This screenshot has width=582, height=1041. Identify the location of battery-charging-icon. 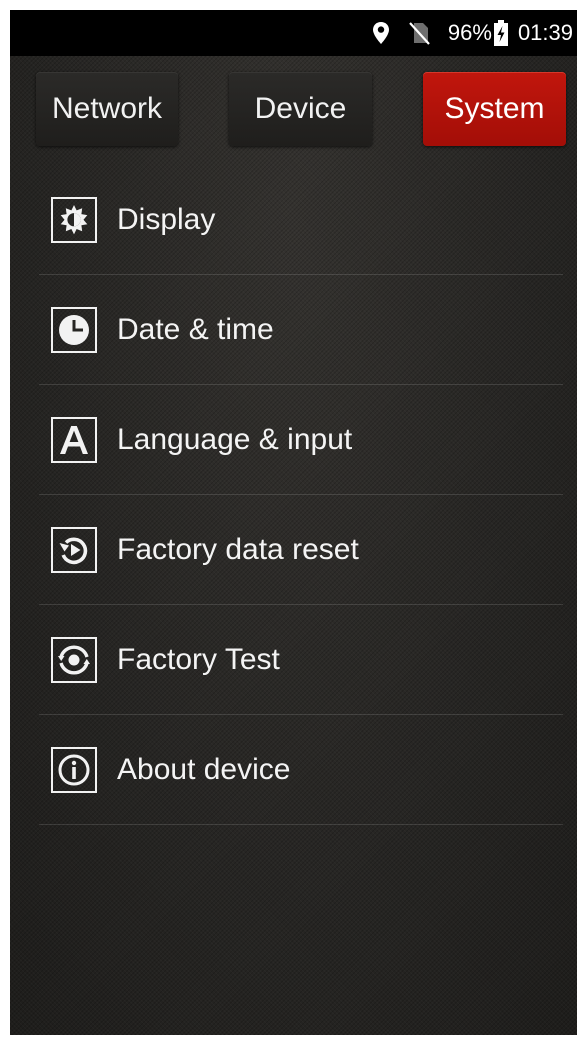
(500, 33).